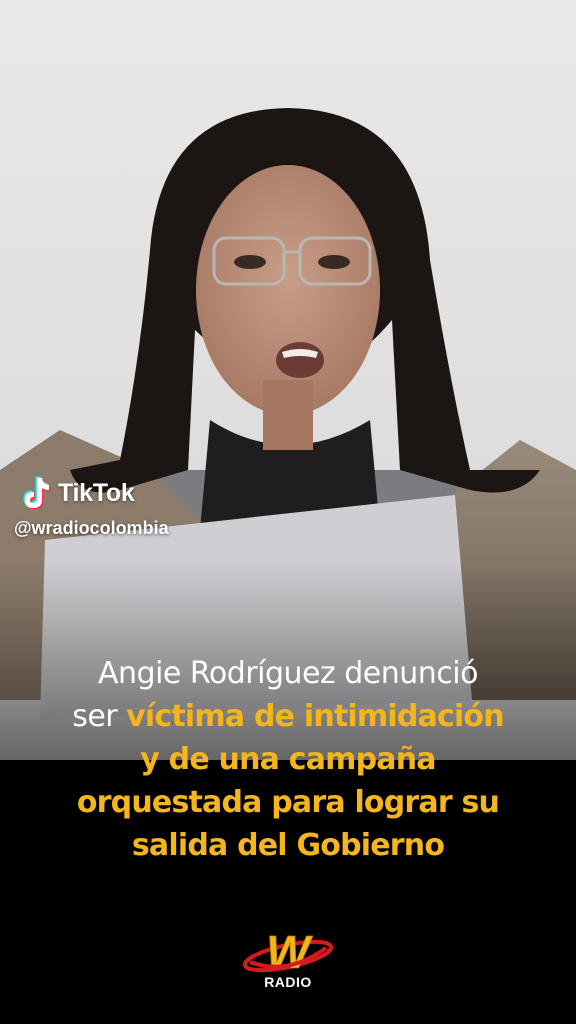 The image size is (576, 1024). I want to click on caption-line-1: Angie Rodríguez denunció, so click(288, 673).